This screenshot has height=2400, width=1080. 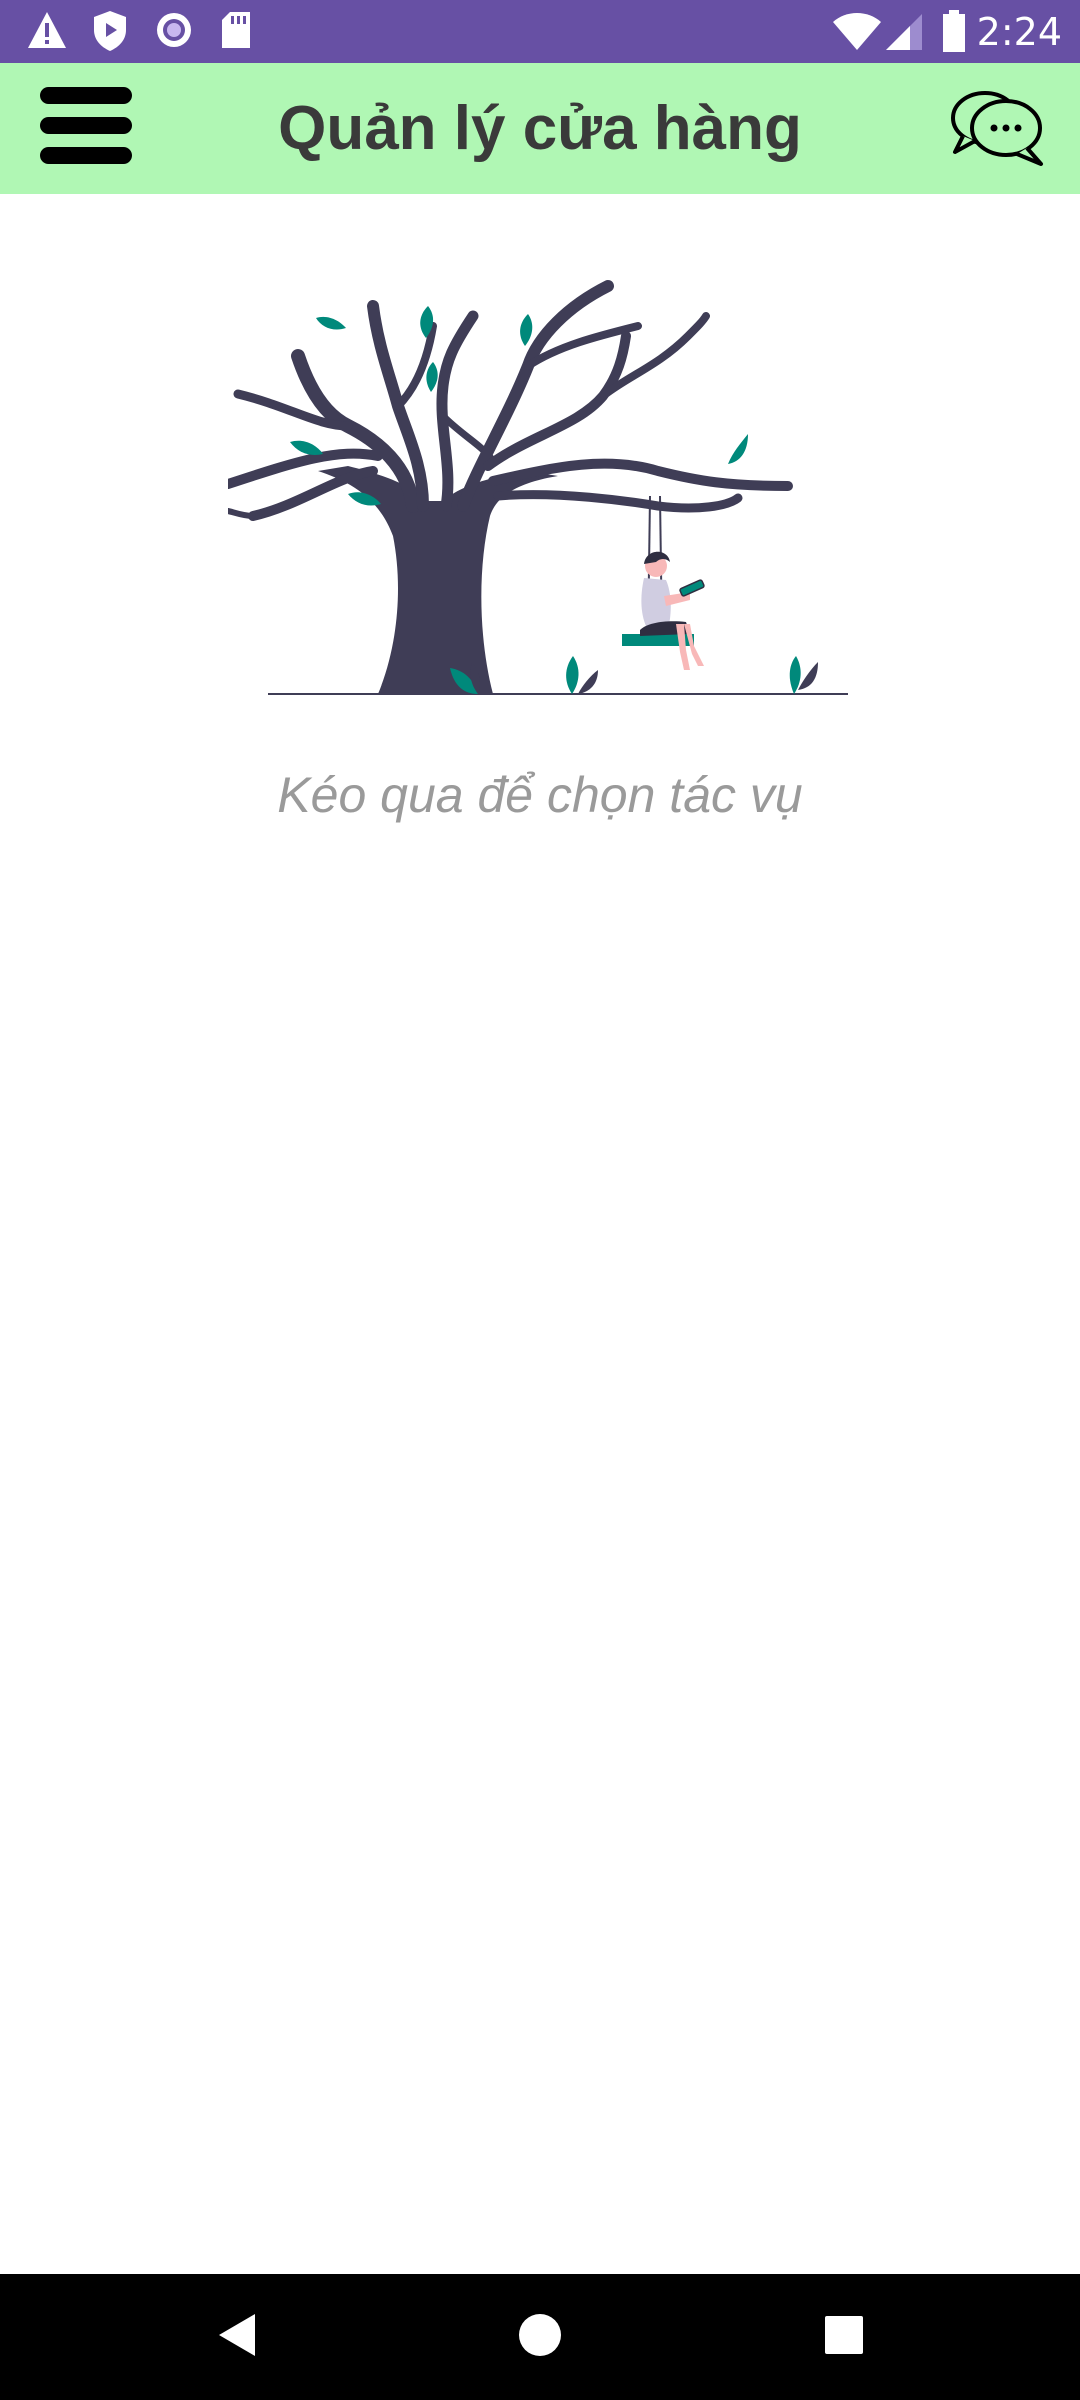 I want to click on swipe-hint: Kéo qua để chọn tác vụ, so click(x=540, y=795).